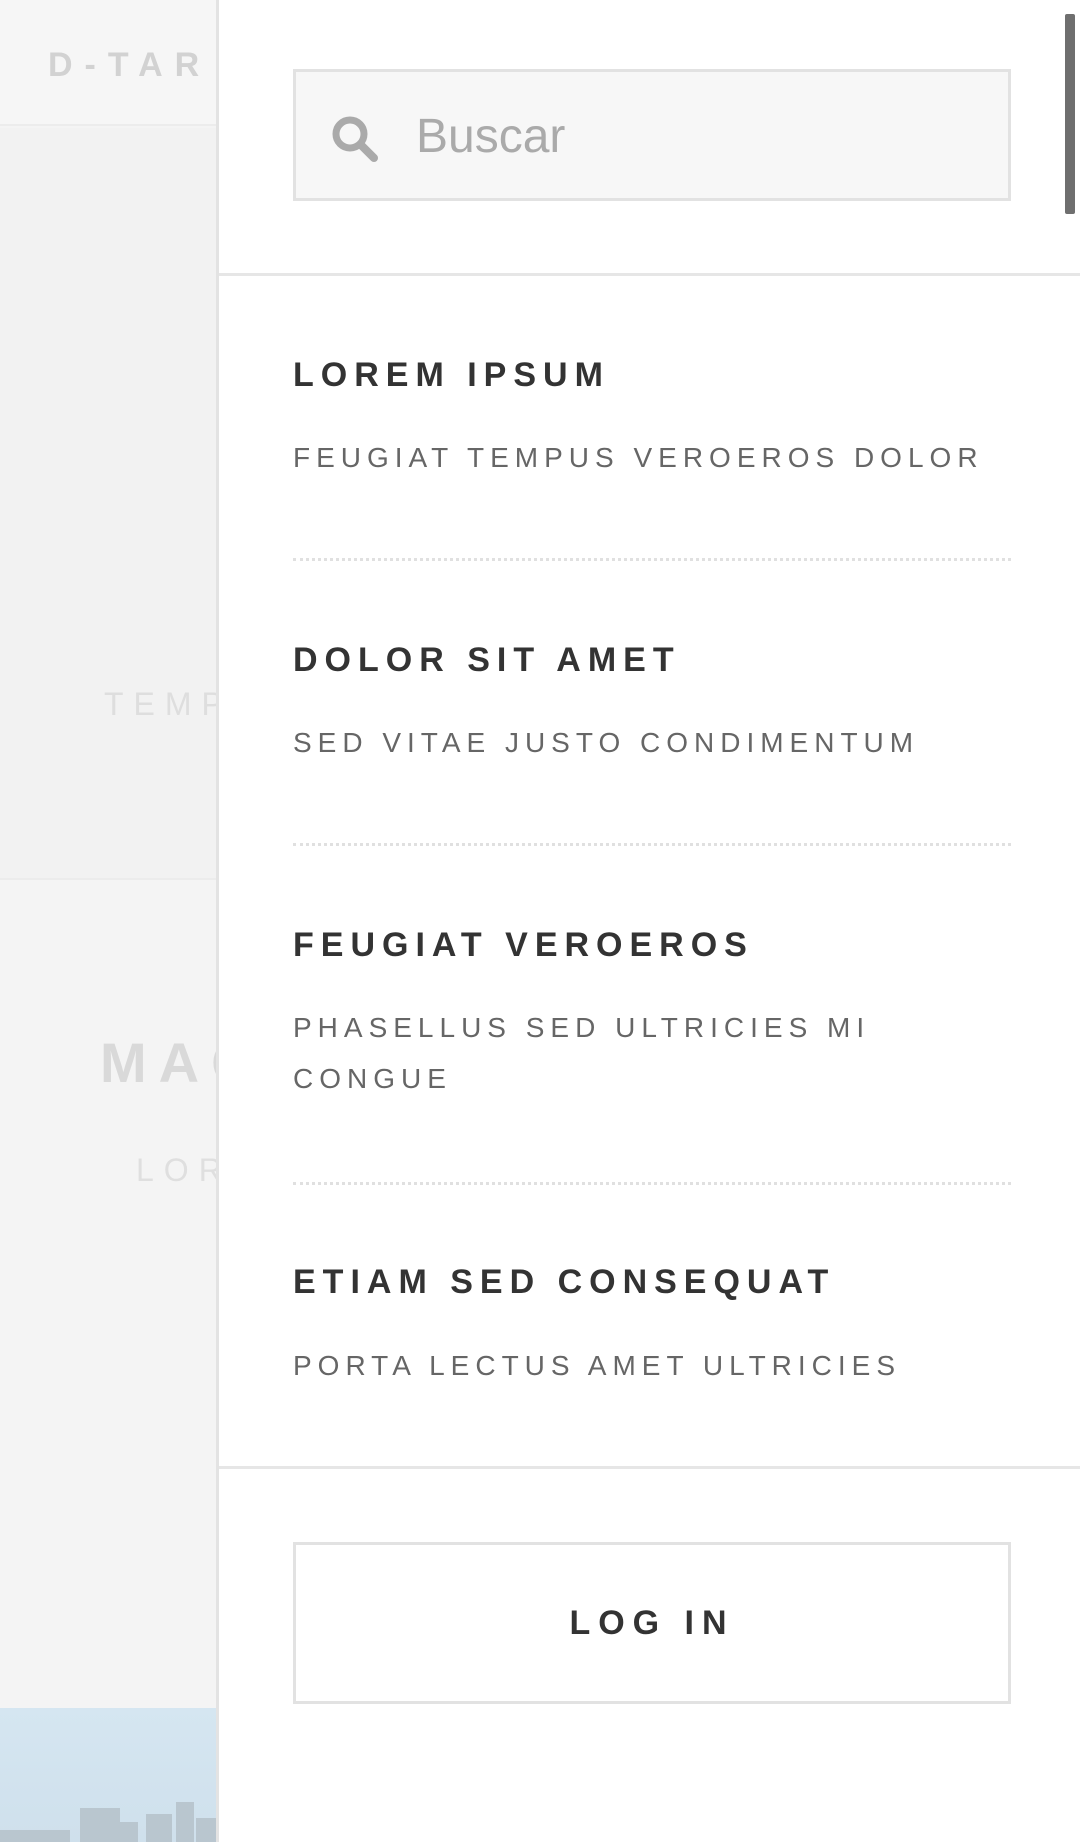 This screenshot has height=1842, width=1080. What do you see at coordinates (168, 704) in the screenshot?
I see `background-banner-text: TEMP` at bounding box center [168, 704].